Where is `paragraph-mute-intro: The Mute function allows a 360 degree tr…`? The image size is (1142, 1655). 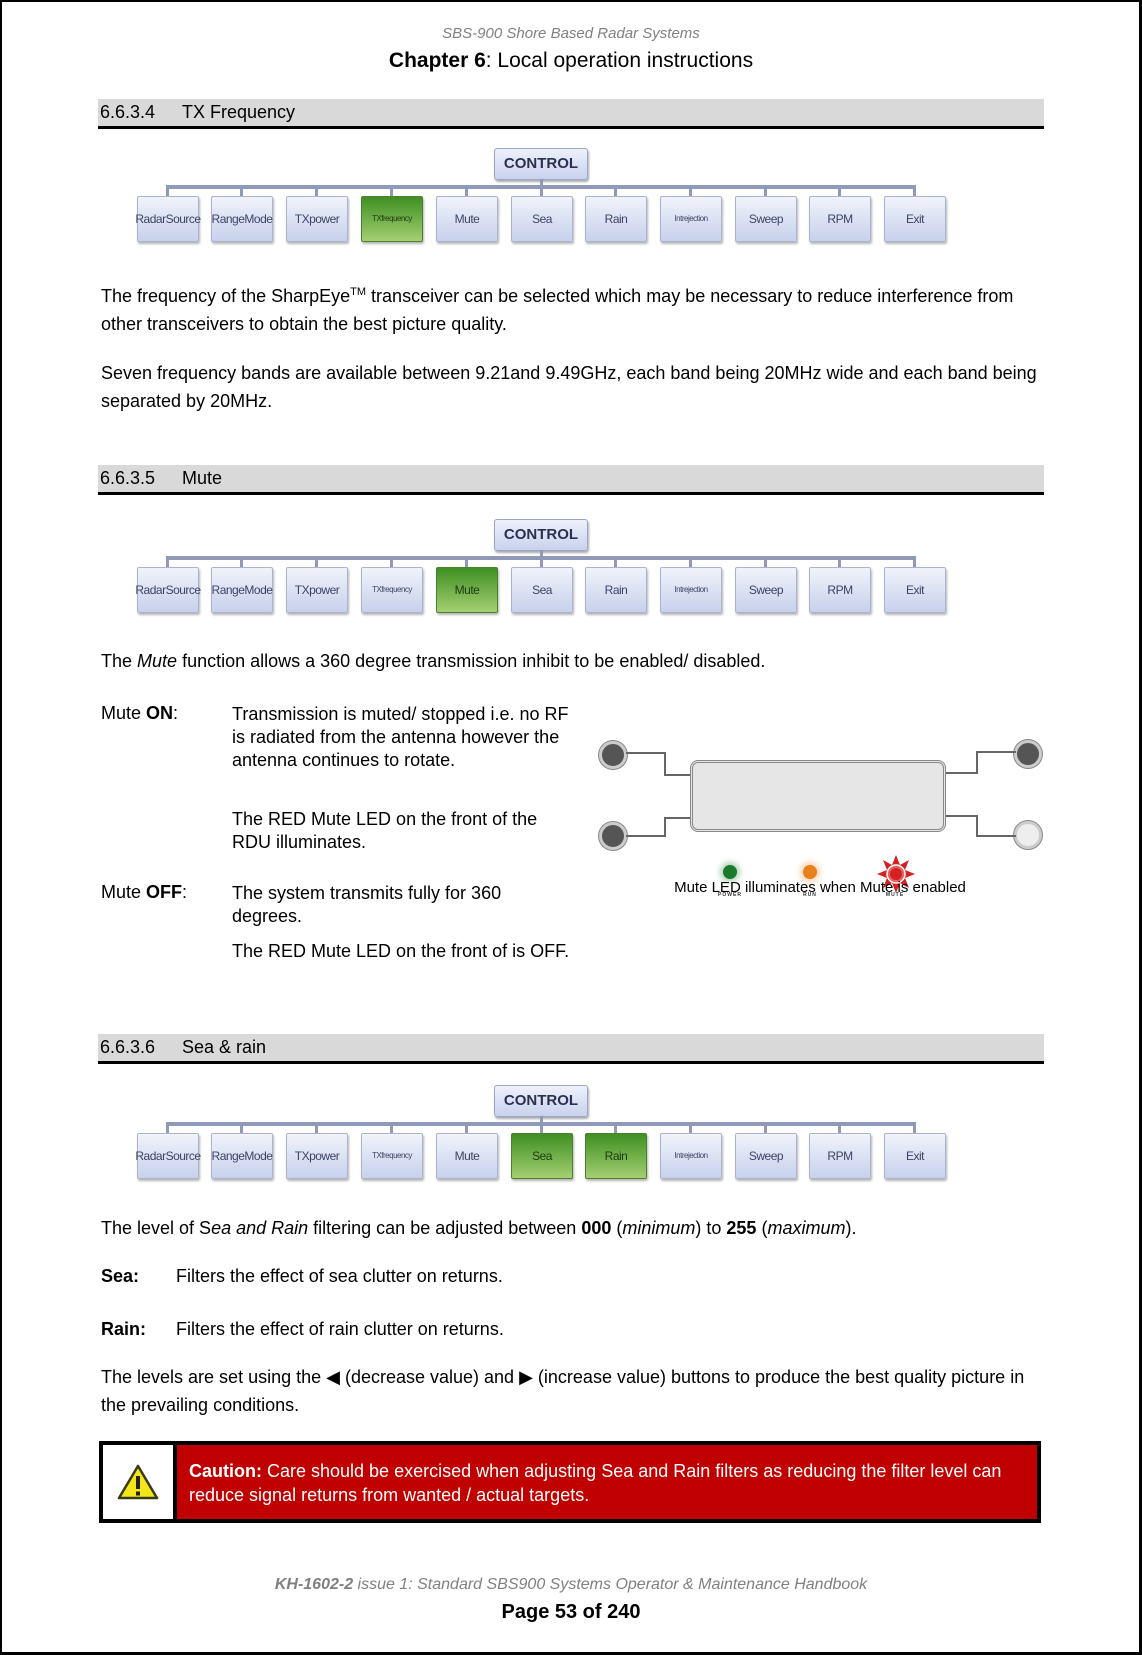 paragraph-mute-intro: The Mute function allows a 360 degree tr… is located at coordinates (433, 661).